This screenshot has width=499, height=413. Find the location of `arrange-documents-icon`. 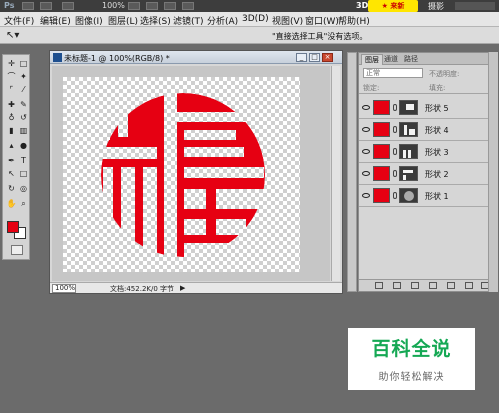

arrange-documents-icon is located at coordinates (170, 6).